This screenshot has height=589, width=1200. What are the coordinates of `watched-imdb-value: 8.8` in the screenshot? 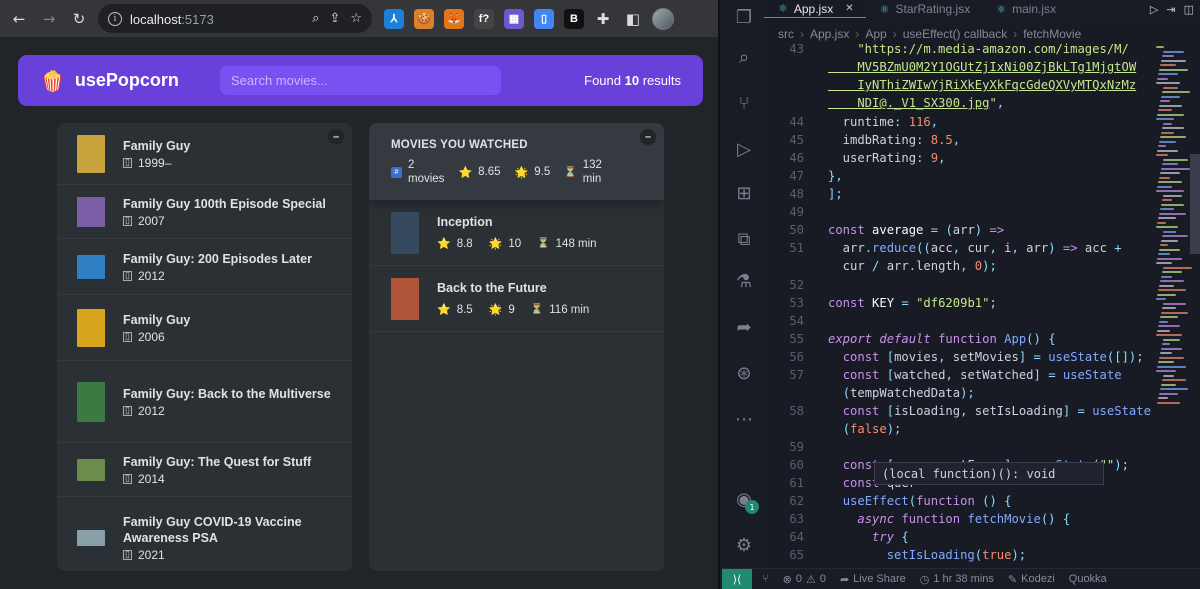 It's located at (464, 243).